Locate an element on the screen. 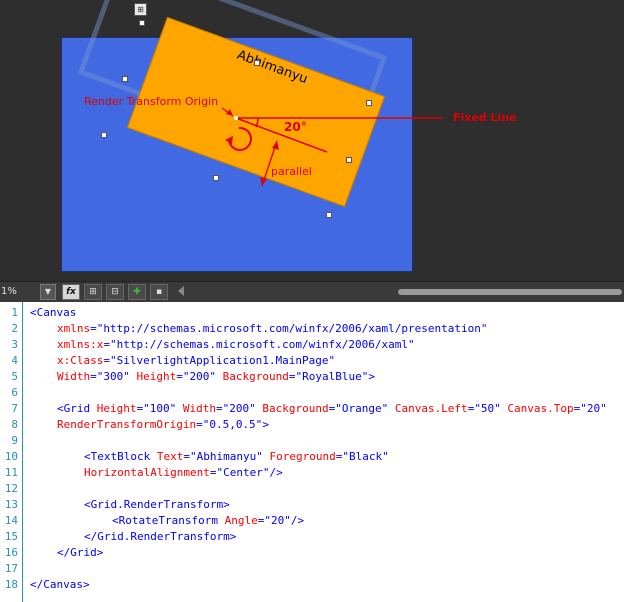  code-line: <Grid.RenderTransform> is located at coordinates (157, 504).